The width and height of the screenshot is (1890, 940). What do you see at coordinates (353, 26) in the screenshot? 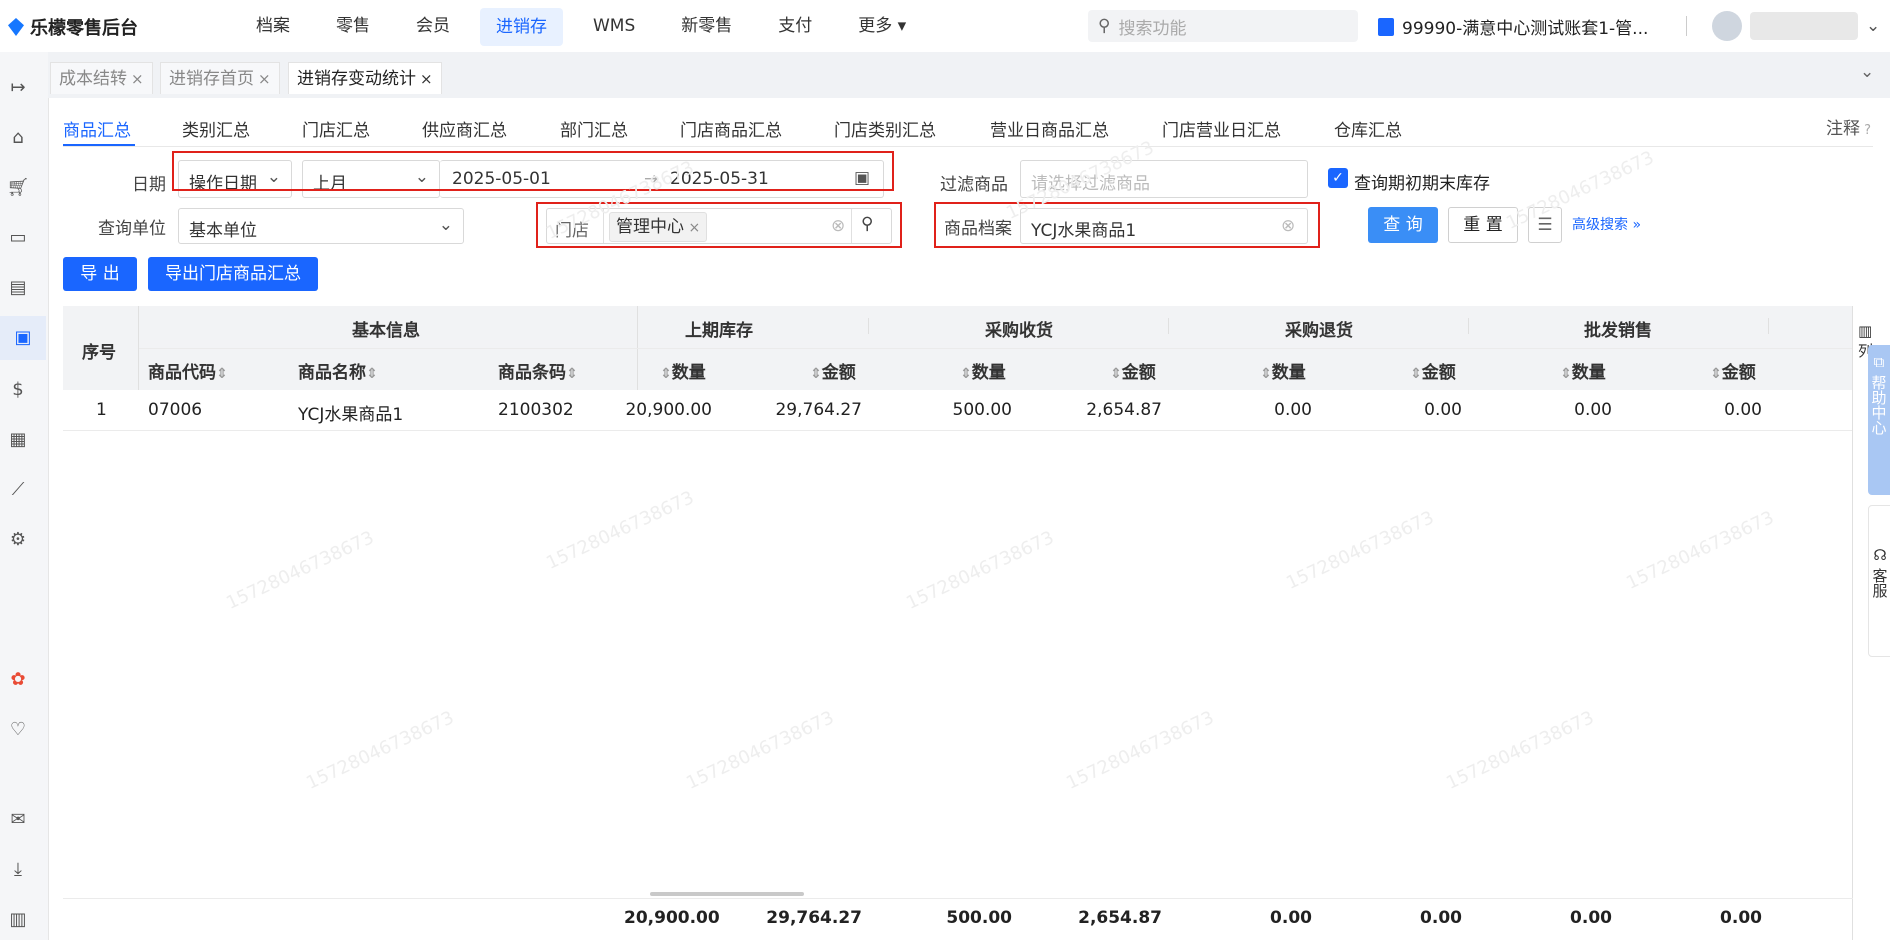
I see `nav-item-retail: 零售` at bounding box center [353, 26].